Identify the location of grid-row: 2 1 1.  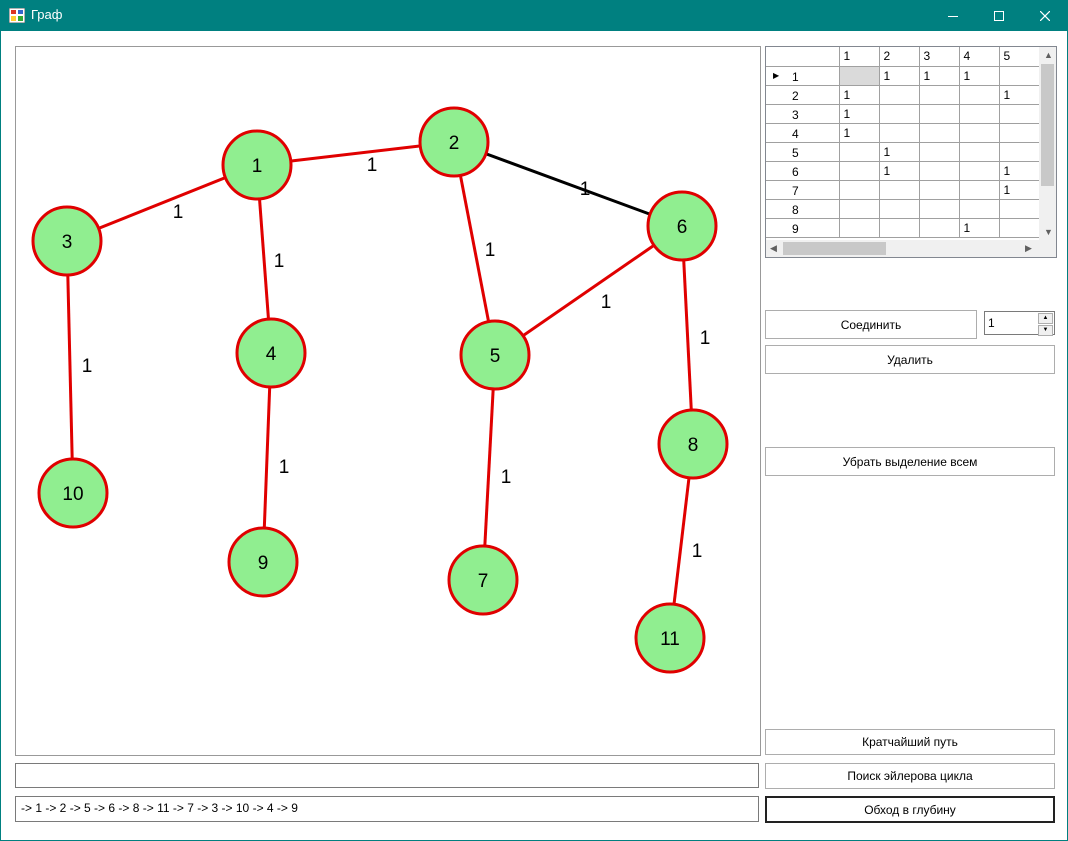
(903, 95).